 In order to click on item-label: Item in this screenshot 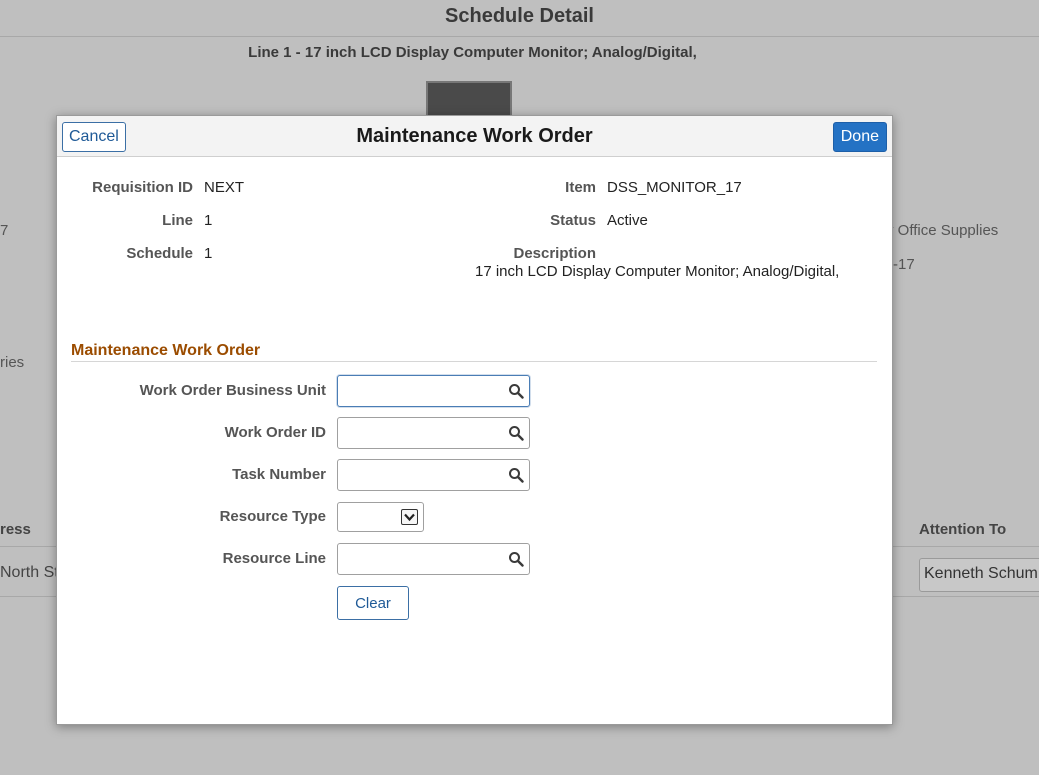, I will do `click(580, 187)`.